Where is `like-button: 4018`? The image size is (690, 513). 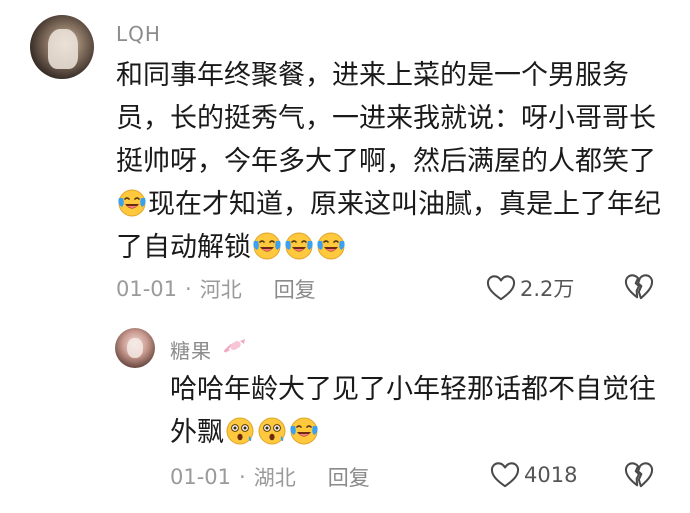 like-button: 4018 is located at coordinates (533, 475).